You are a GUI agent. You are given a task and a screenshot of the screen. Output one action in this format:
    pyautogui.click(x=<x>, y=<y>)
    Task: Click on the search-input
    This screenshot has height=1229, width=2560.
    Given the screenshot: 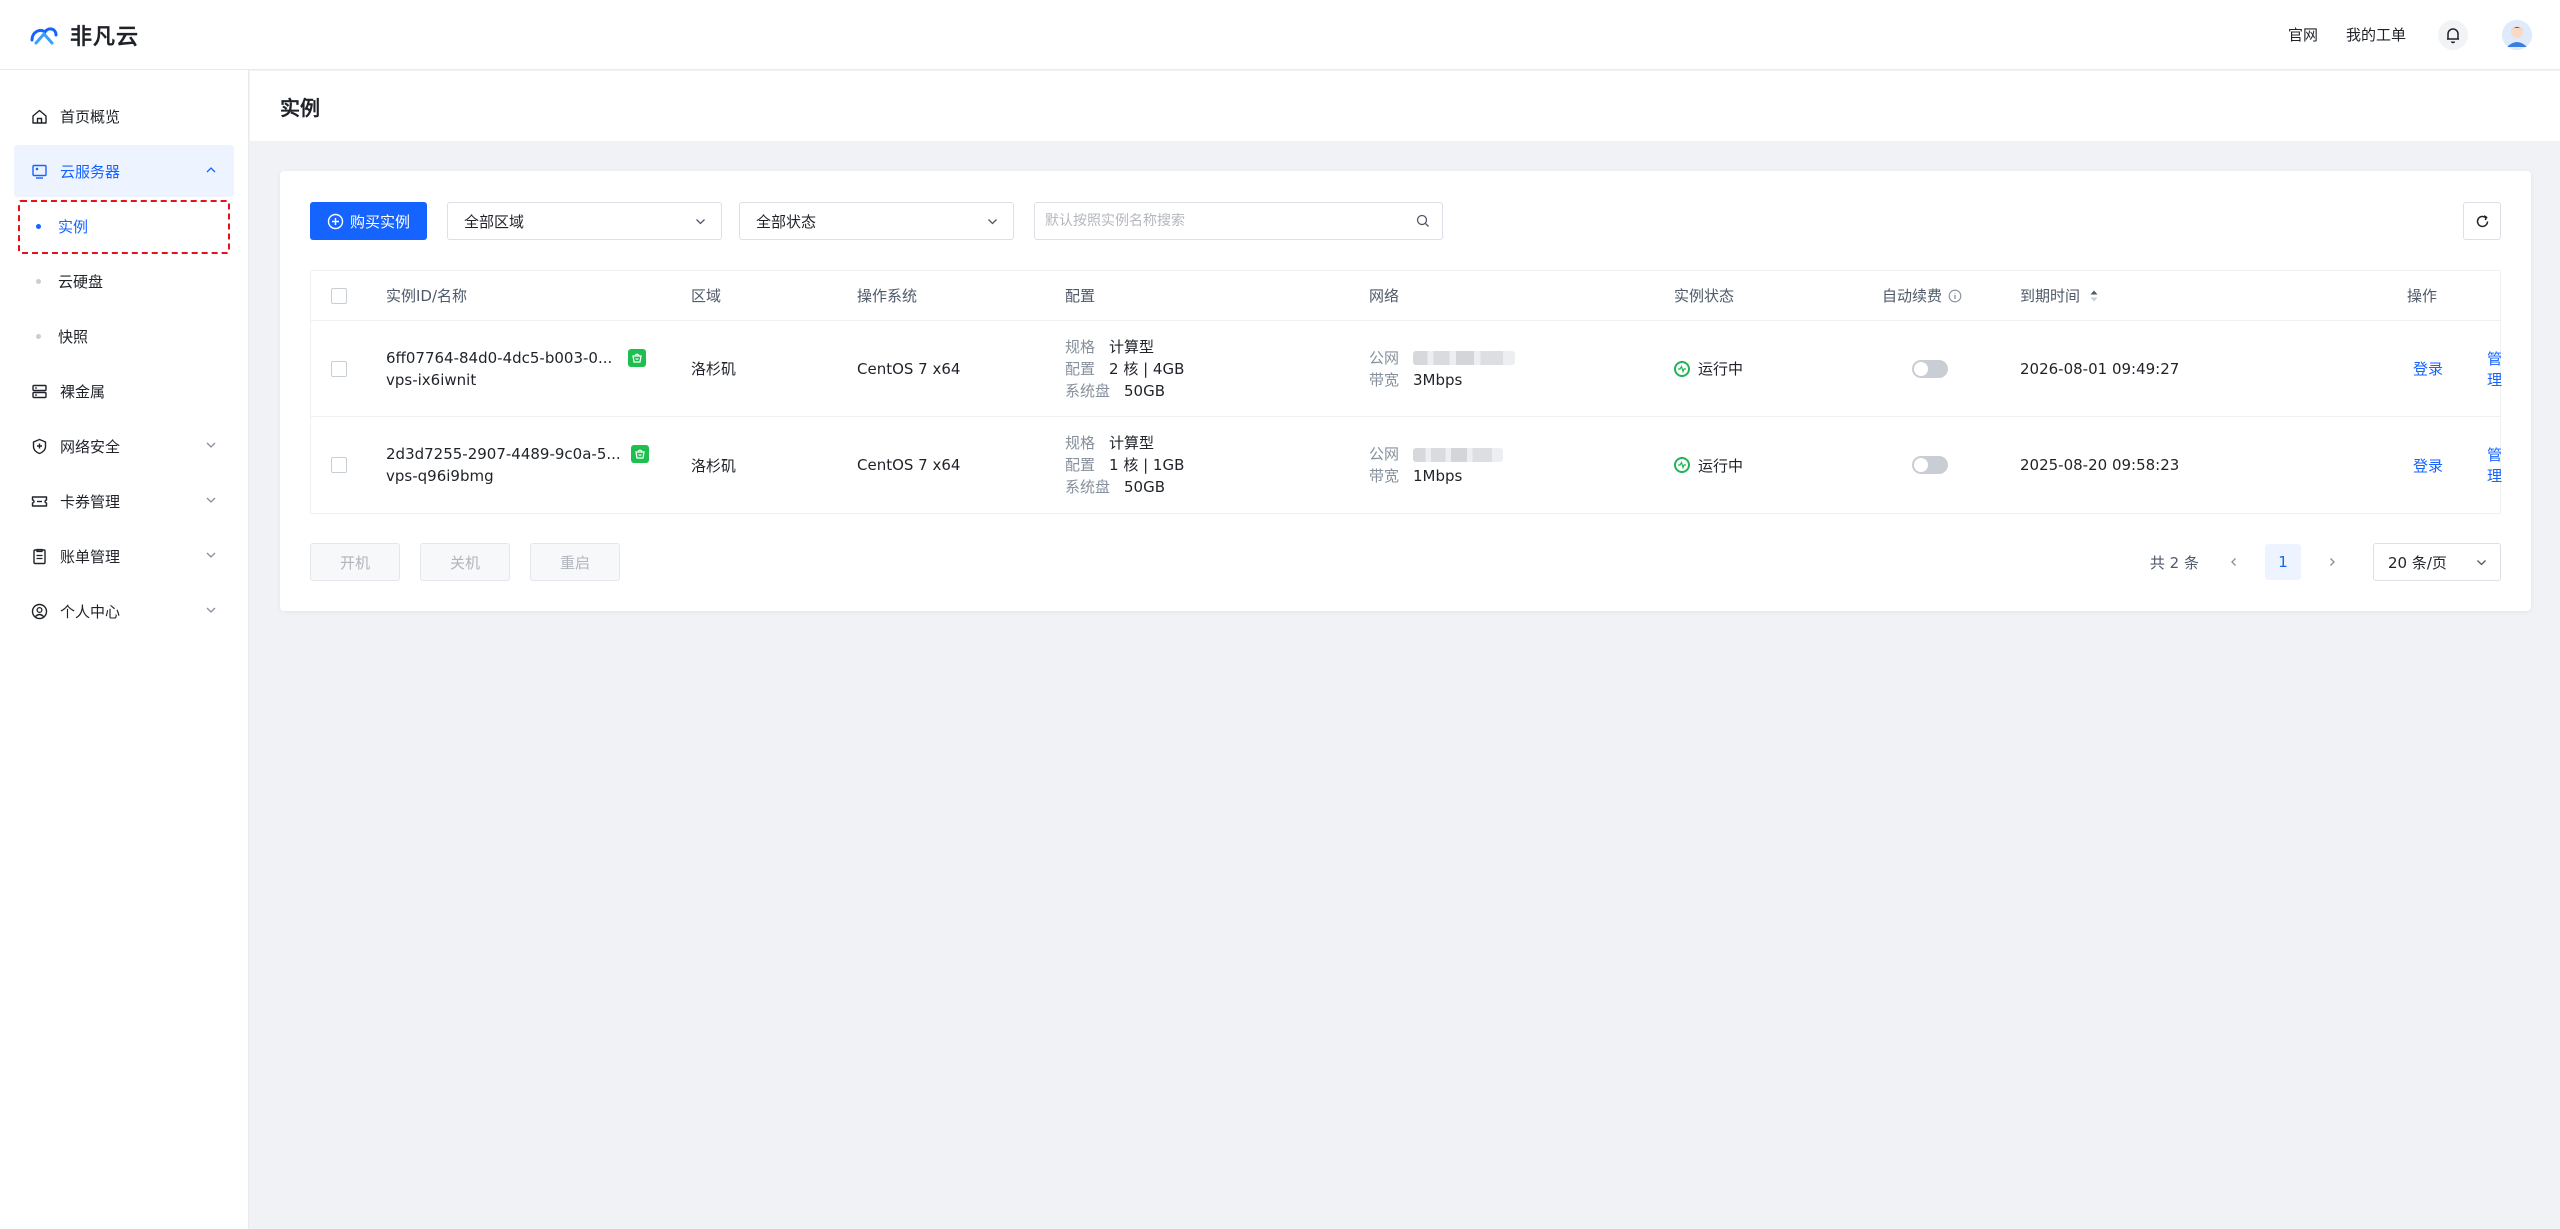 What is the action you would take?
    pyautogui.click(x=1238, y=221)
    